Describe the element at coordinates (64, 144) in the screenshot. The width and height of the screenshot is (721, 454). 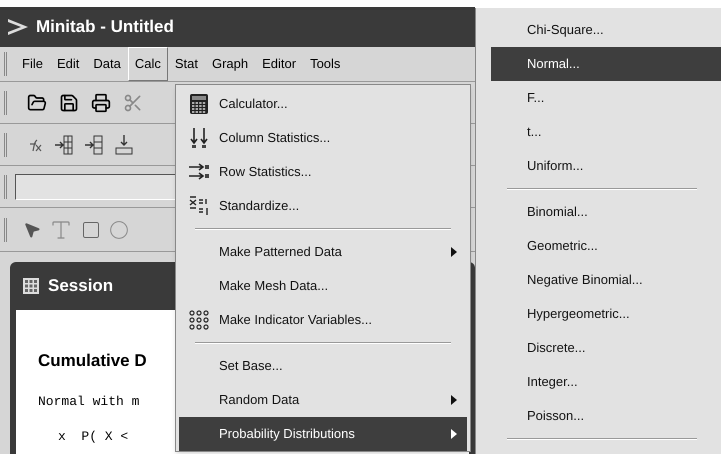
I see `insert-rows-icon` at that location.